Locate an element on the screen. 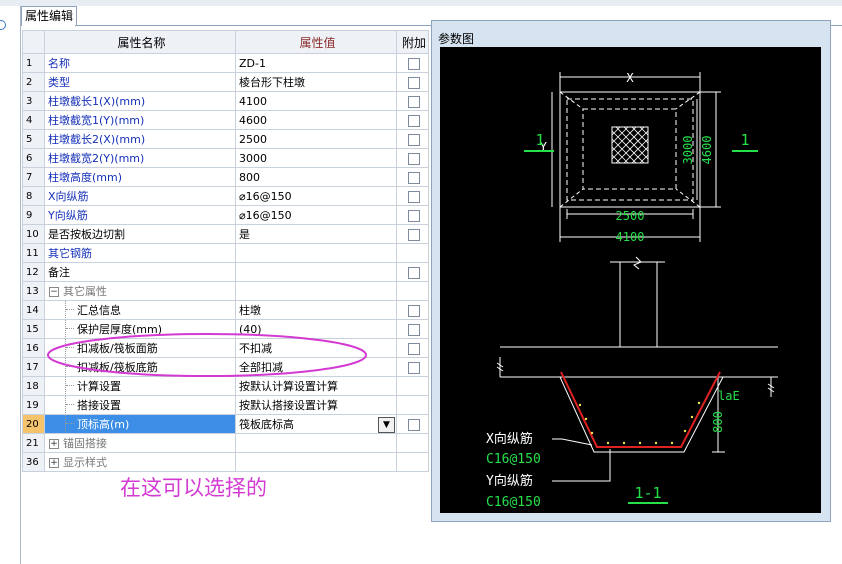  property-name-cell: 柱墩截宽1(Y)(mm) is located at coordinates (140, 120).